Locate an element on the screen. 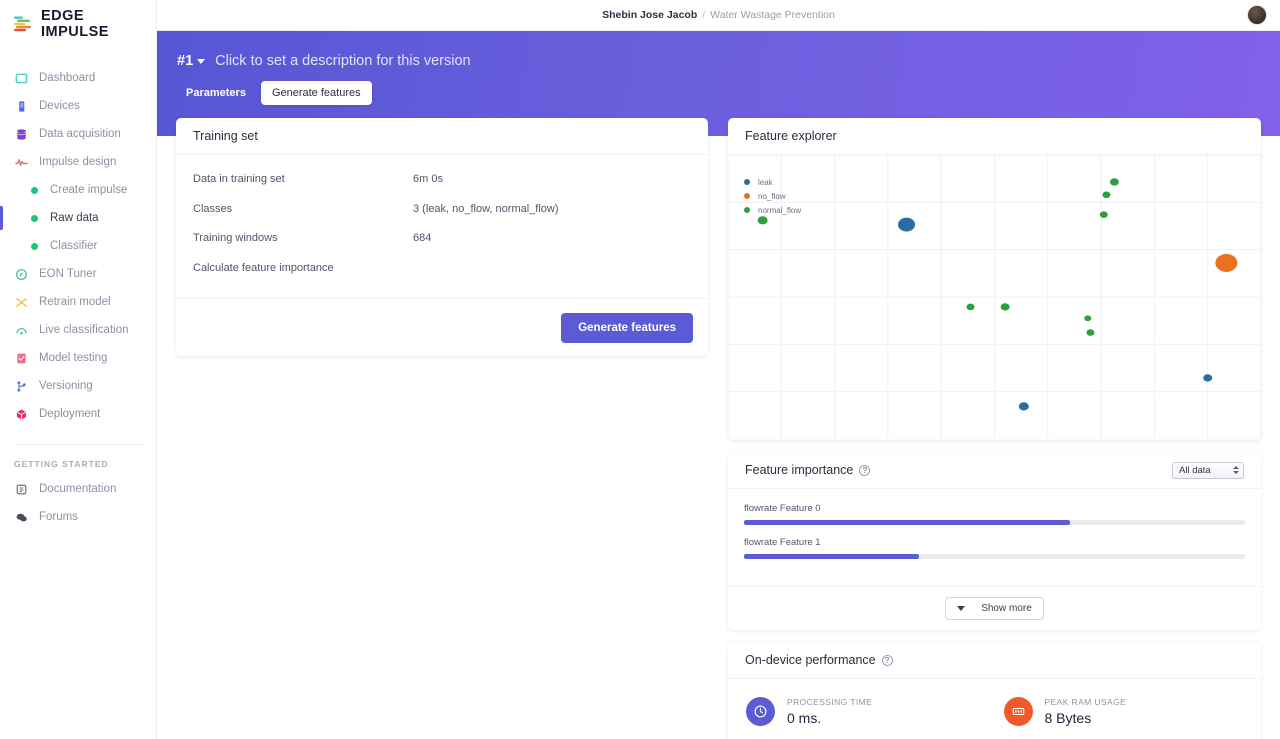  documentation-icon is located at coordinates (21, 489).